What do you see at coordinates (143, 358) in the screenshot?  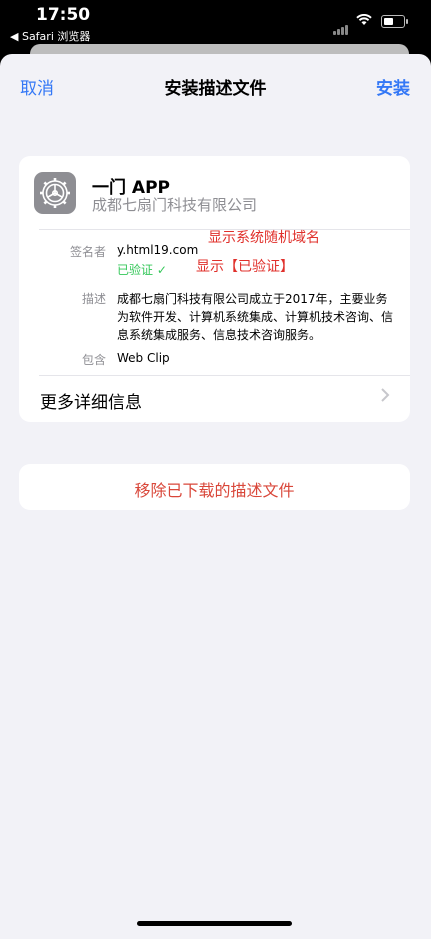 I see `contains-value: Web Clip` at bounding box center [143, 358].